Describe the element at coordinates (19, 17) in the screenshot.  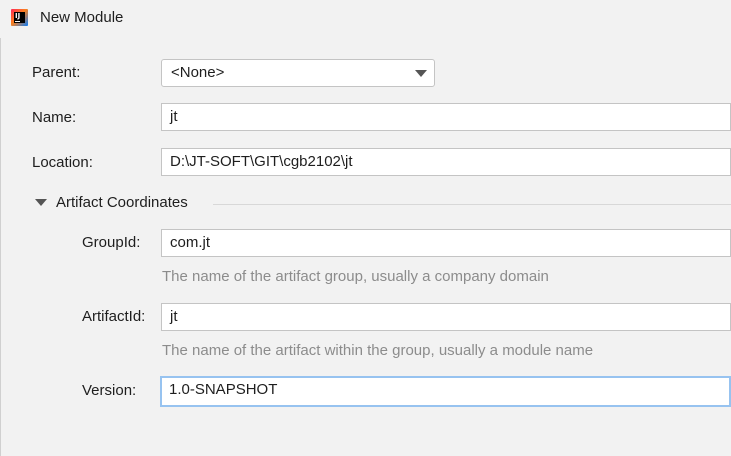
I see `intellij-idea-icon: IJ` at that location.